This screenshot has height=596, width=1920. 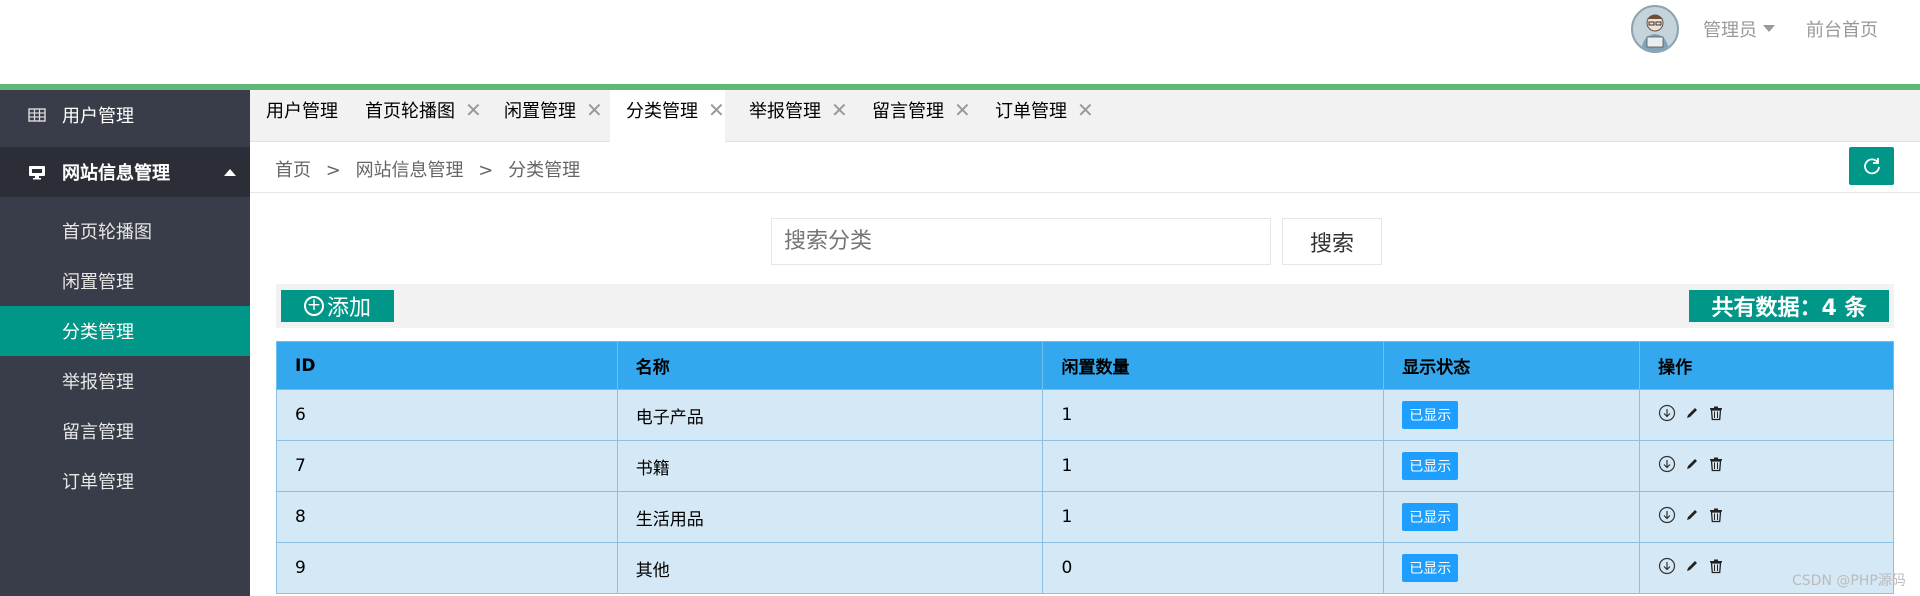 I want to click on add-button-label: 添加, so click(x=348, y=308).